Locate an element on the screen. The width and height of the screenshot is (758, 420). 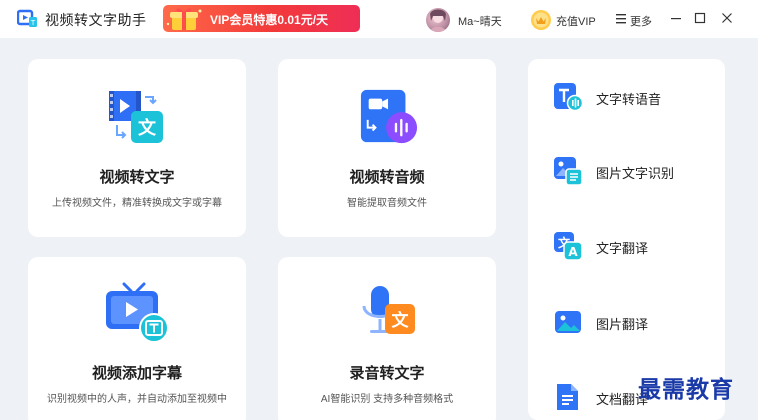
avatar is located at coordinates (438, 20).